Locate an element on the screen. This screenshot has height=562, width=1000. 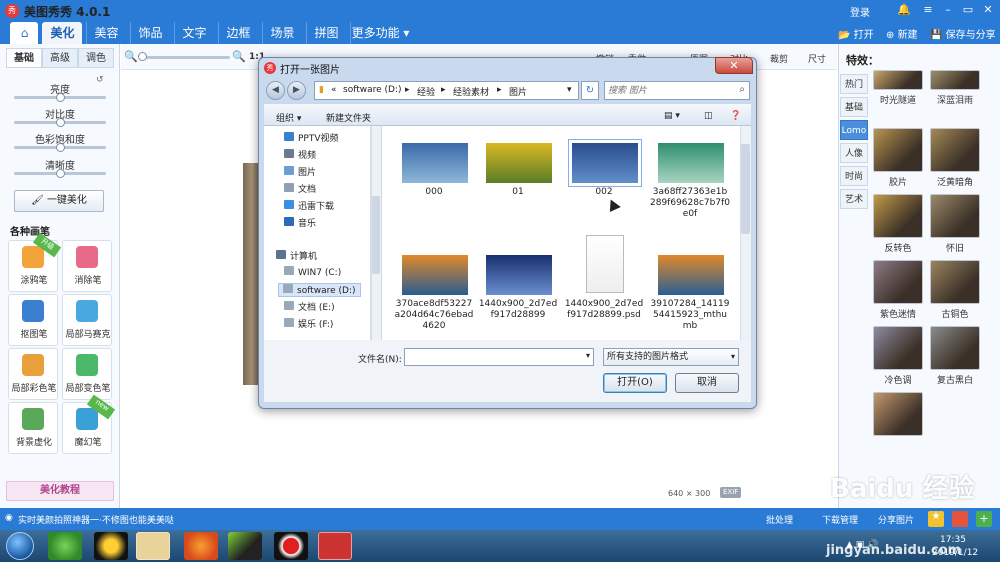
magic-pen-tool: new 魔幻笔 is located at coordinates (89, 424).